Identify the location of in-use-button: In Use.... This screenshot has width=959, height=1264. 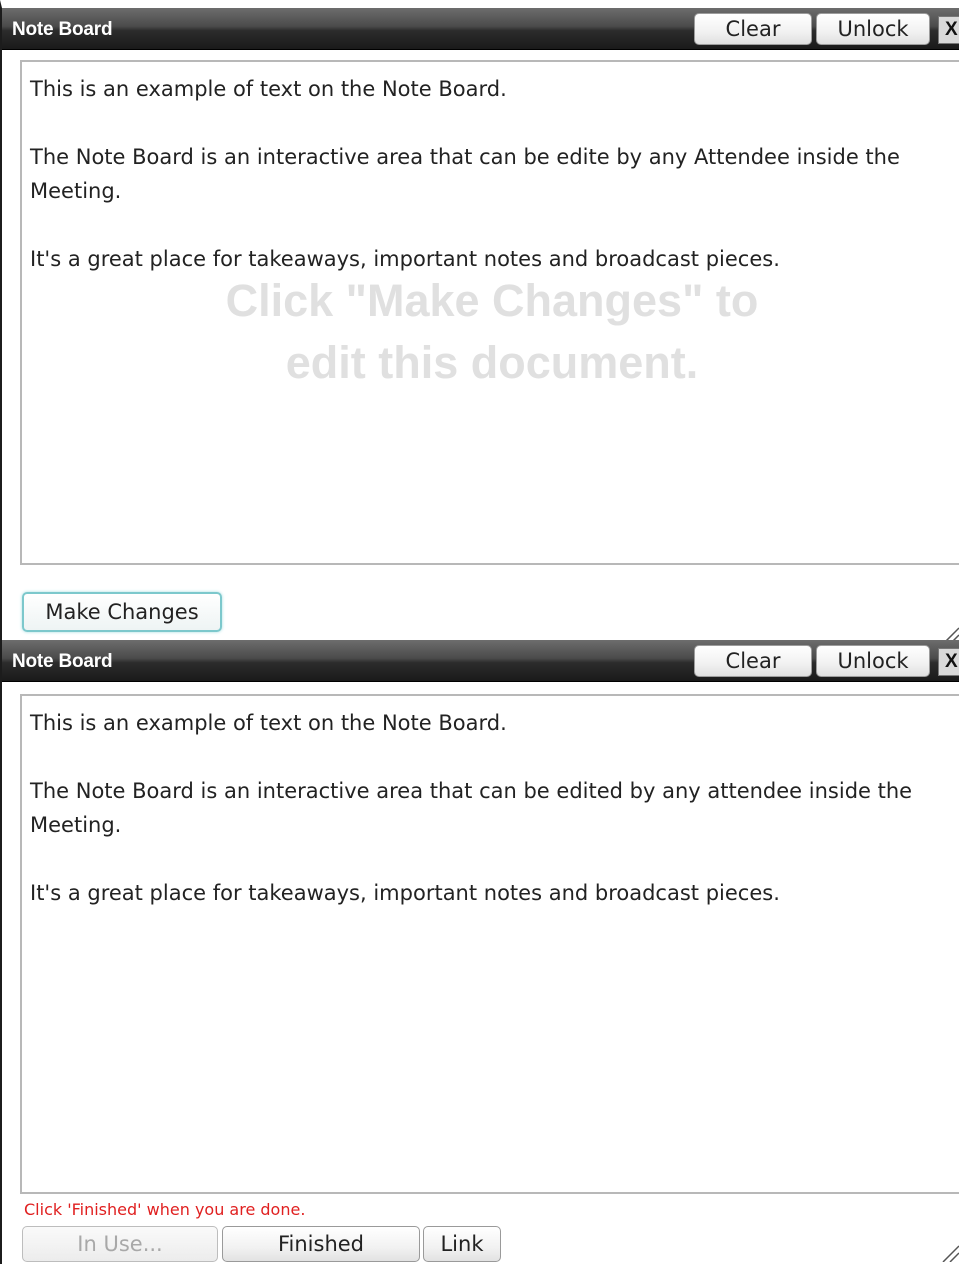
(120, 1244).